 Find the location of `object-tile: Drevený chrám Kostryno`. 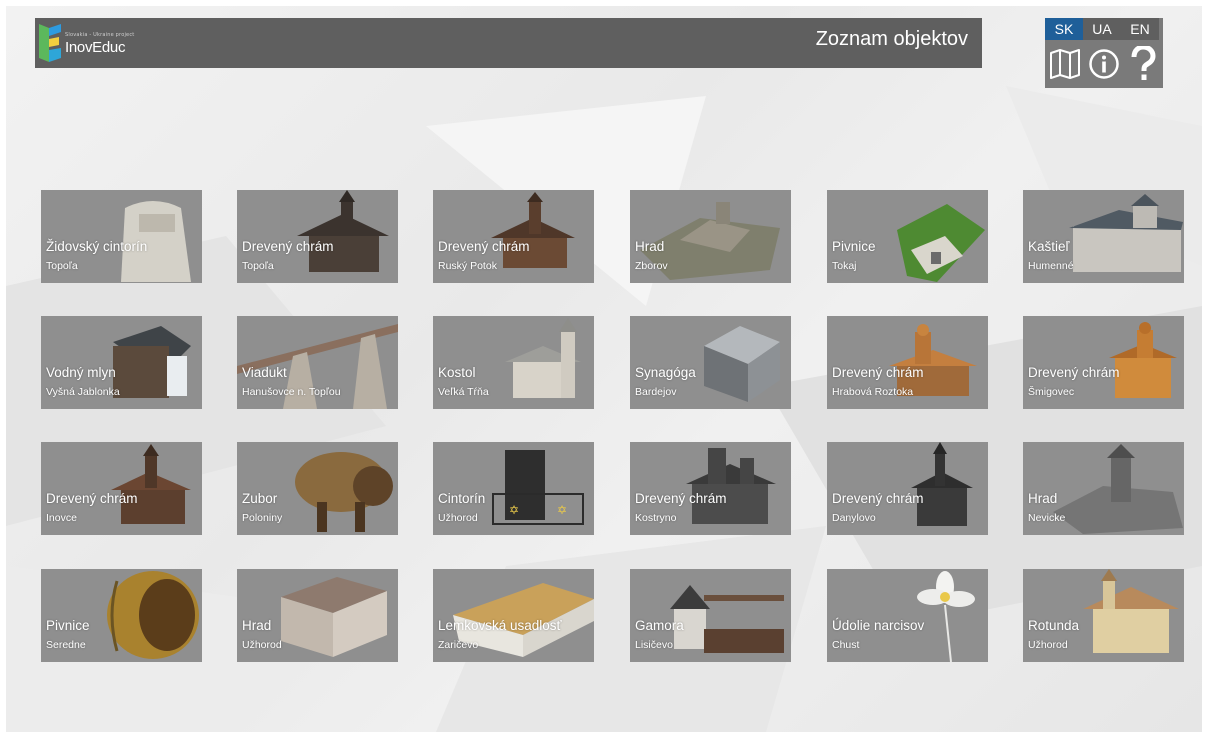

object-tile: Drevený chrám Kostryno is located at coordinates (710, 488).